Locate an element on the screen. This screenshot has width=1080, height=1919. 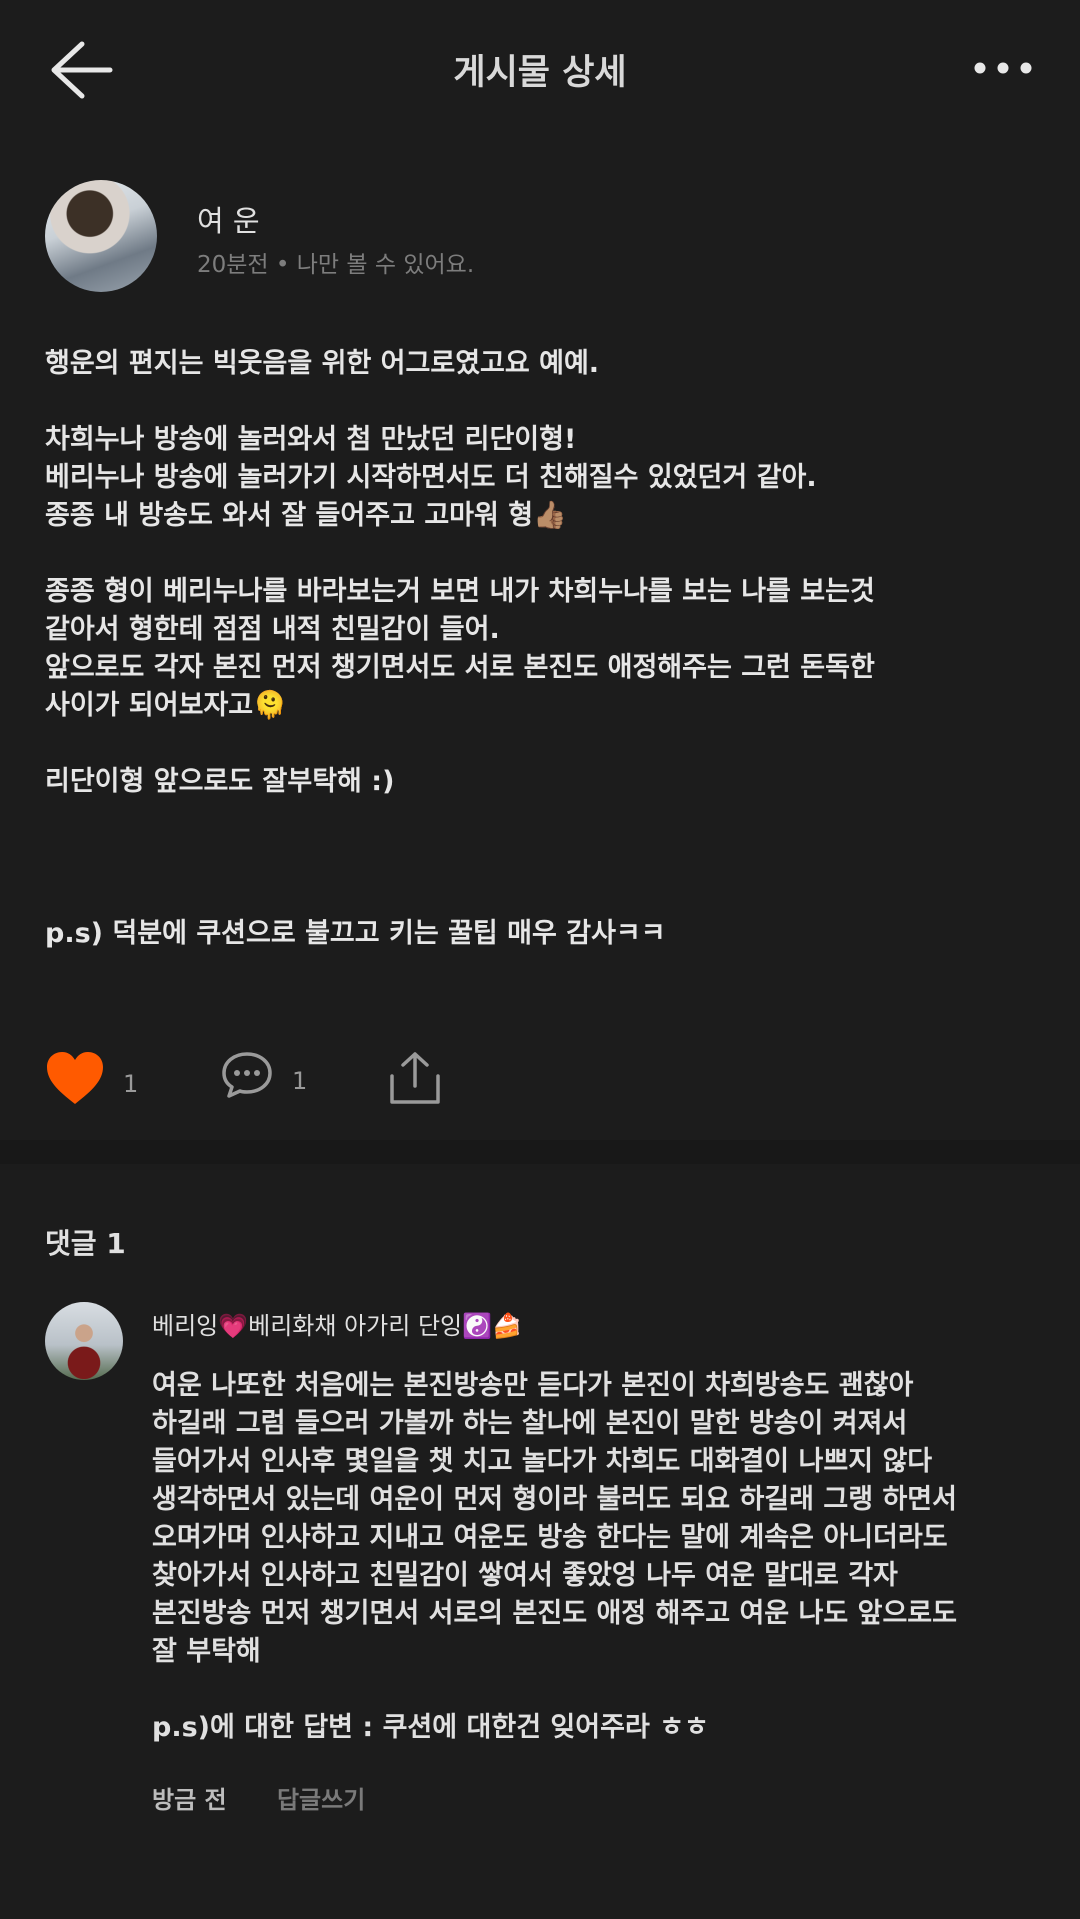
text-line: 하길래 그럼 들으러 가볼까 하는 찰나에 본진이 말한 방송이 켜져서 is located at coordinates (530, 1423).